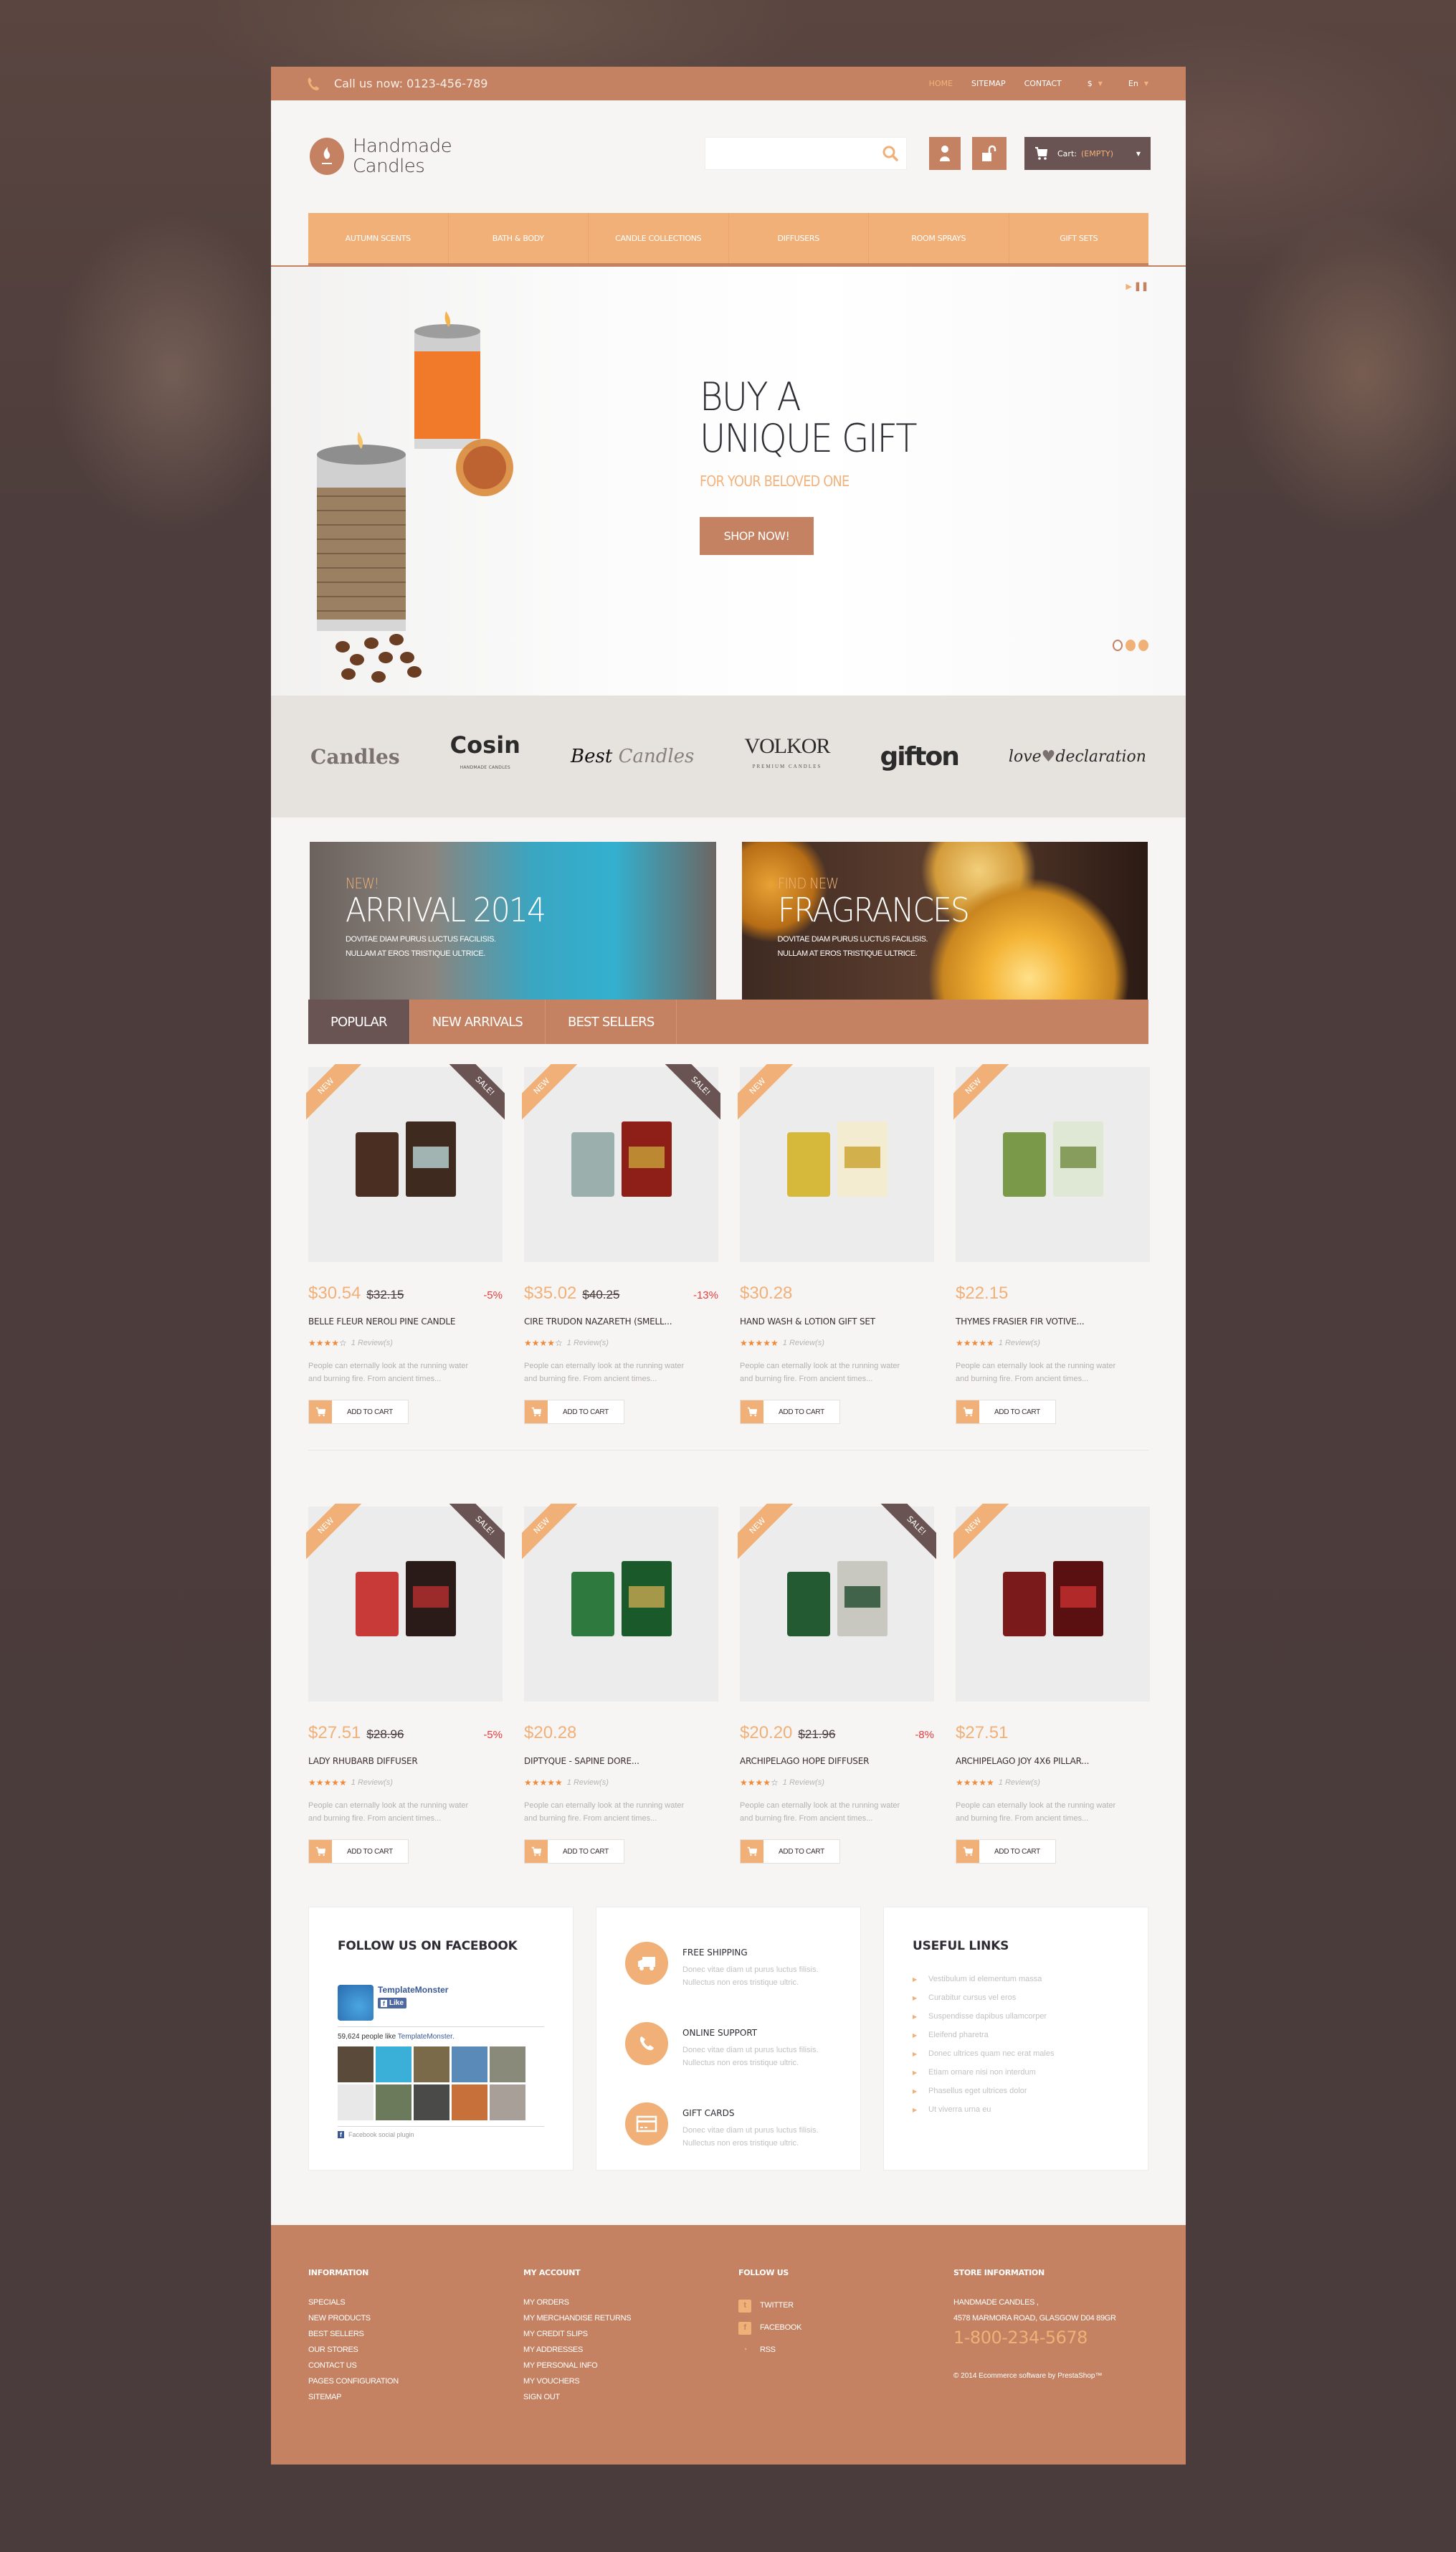 Image resolution: width=1456 pixels, height=2552 pixels. What do you see at coordinates (837, 1761) in the screenshot?
I see `product-name: ARCHIPELAGO HOPE DIFFUSER` at bounding box center [837, 1761].